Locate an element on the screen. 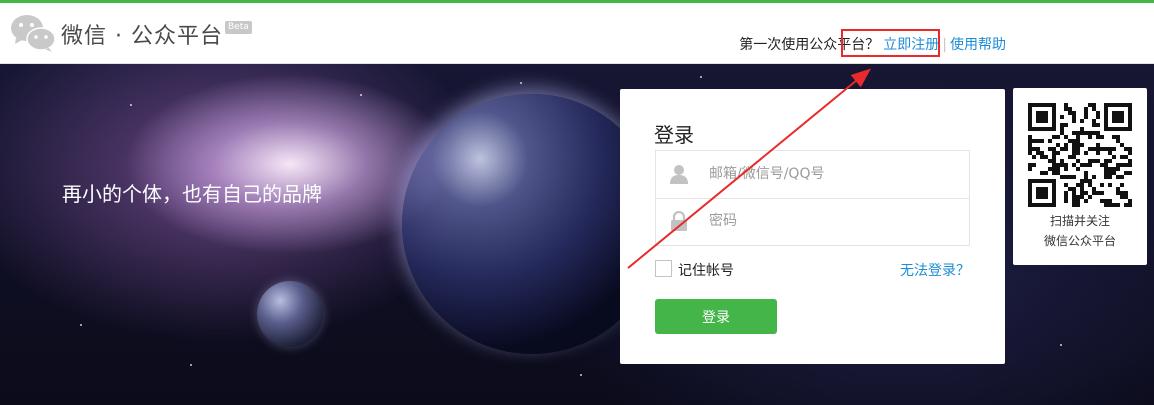 The height and width of the screenshot is (405, 1154). help-link: 使用帮助 is located at coordinates (978, 45).